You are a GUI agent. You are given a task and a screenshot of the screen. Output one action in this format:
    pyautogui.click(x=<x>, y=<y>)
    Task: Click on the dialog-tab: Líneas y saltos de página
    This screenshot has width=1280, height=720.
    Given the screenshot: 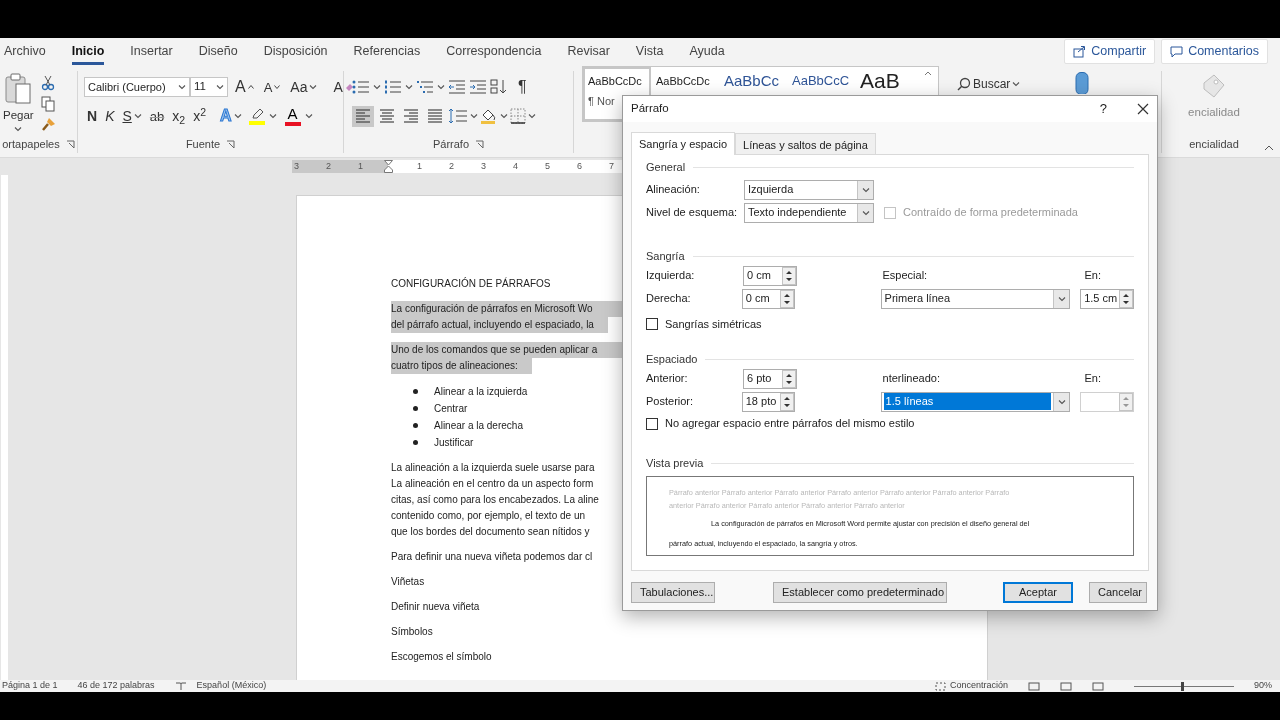 What is the action you would take?
    pyautogui.click(x=805, y=143)
    